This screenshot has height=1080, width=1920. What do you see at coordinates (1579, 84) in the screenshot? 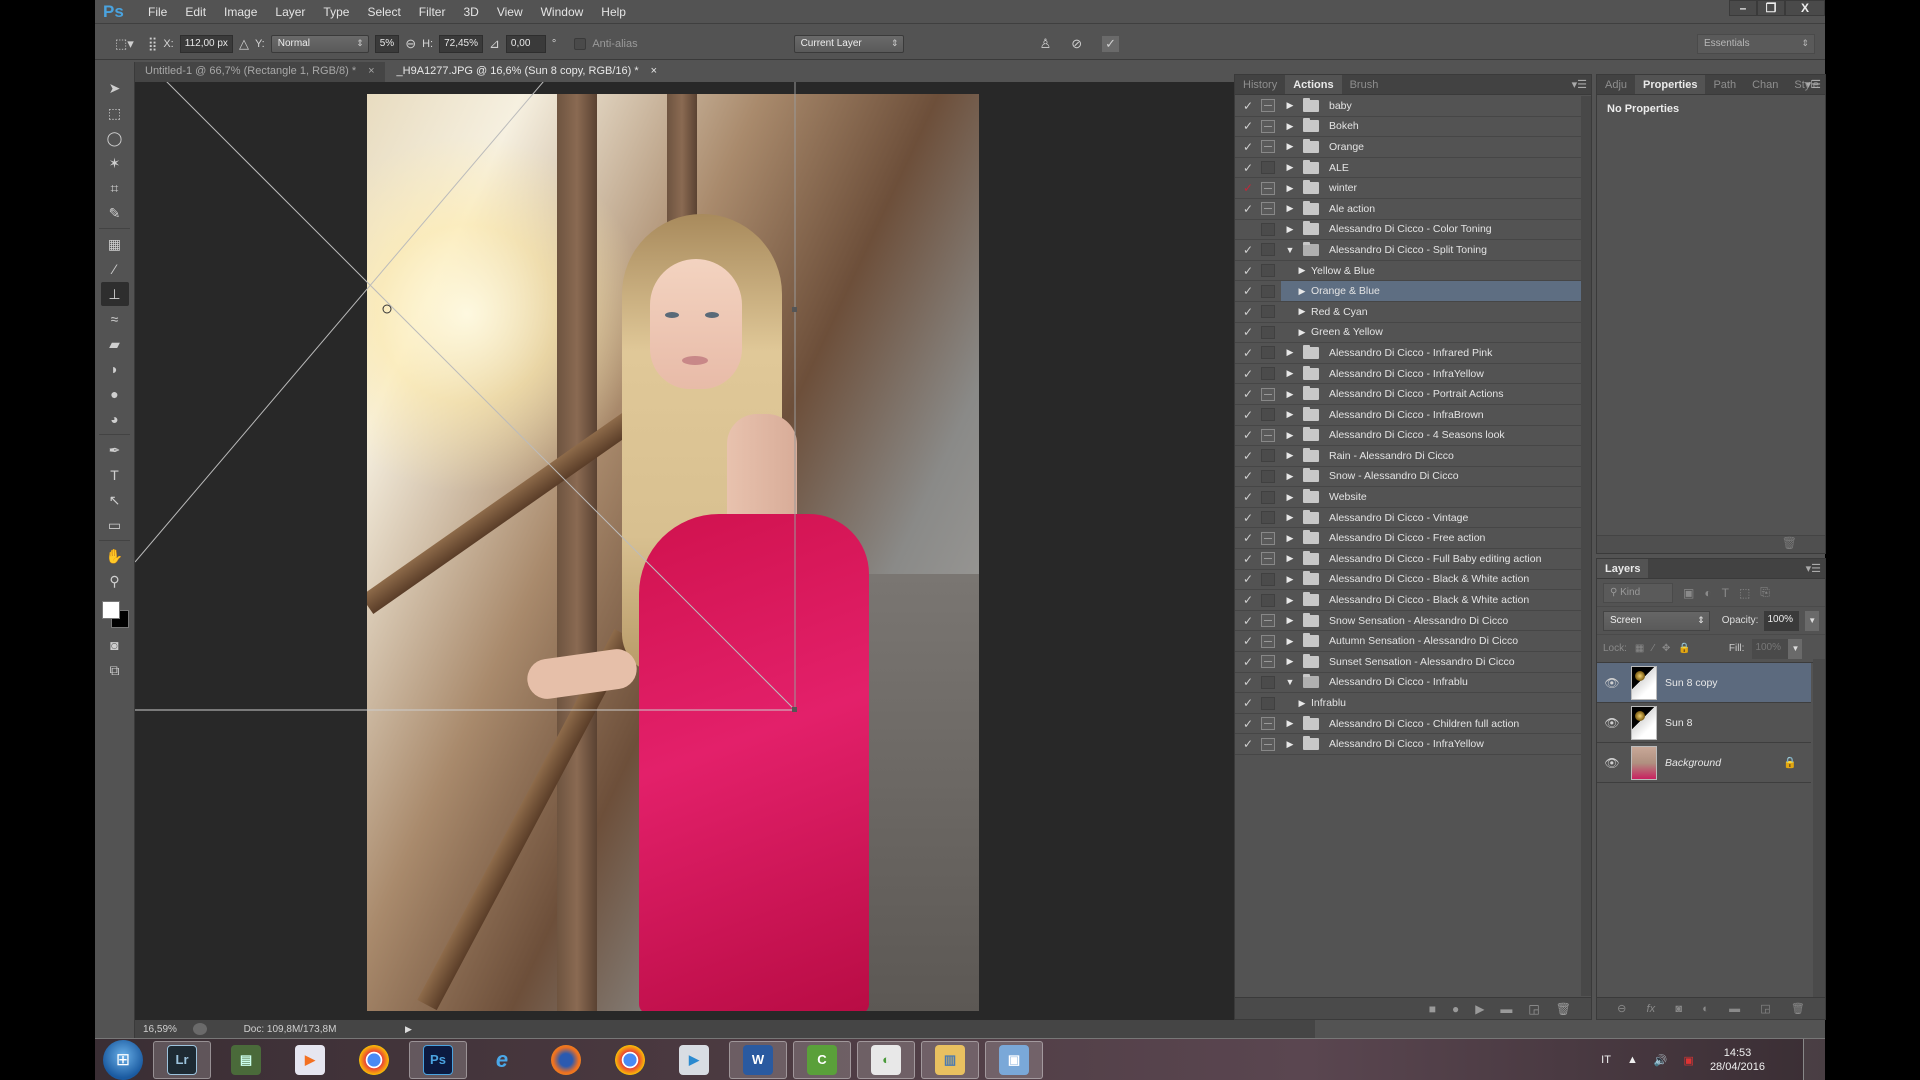
I see `panel-menu-icon: ▾☰` at bounding box center [1579, 84].